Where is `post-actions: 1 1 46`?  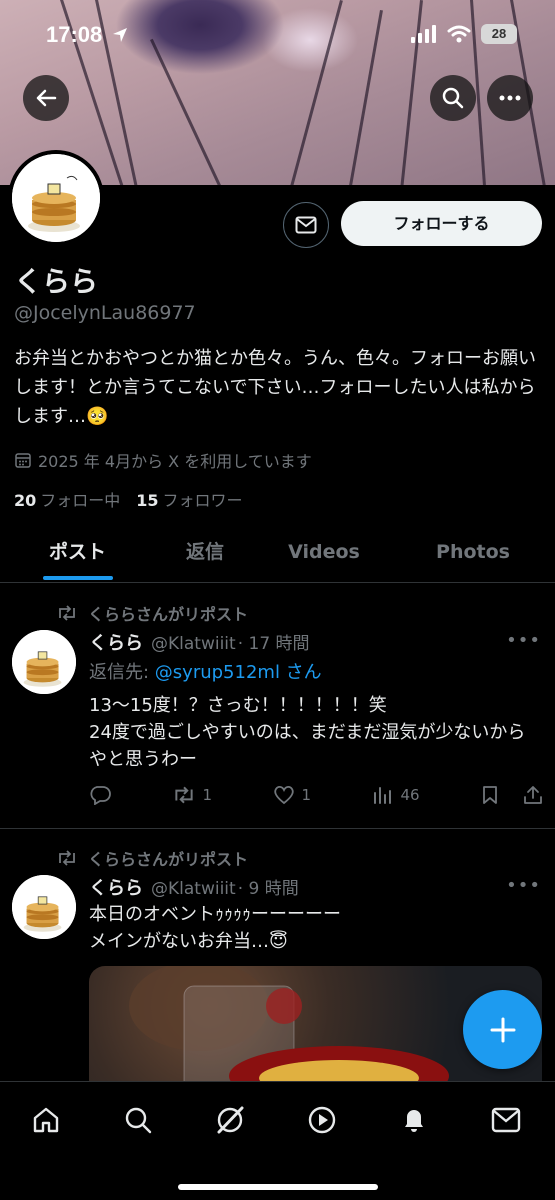 post-actions: 1 1 46 is located at coordinates (316, 795).